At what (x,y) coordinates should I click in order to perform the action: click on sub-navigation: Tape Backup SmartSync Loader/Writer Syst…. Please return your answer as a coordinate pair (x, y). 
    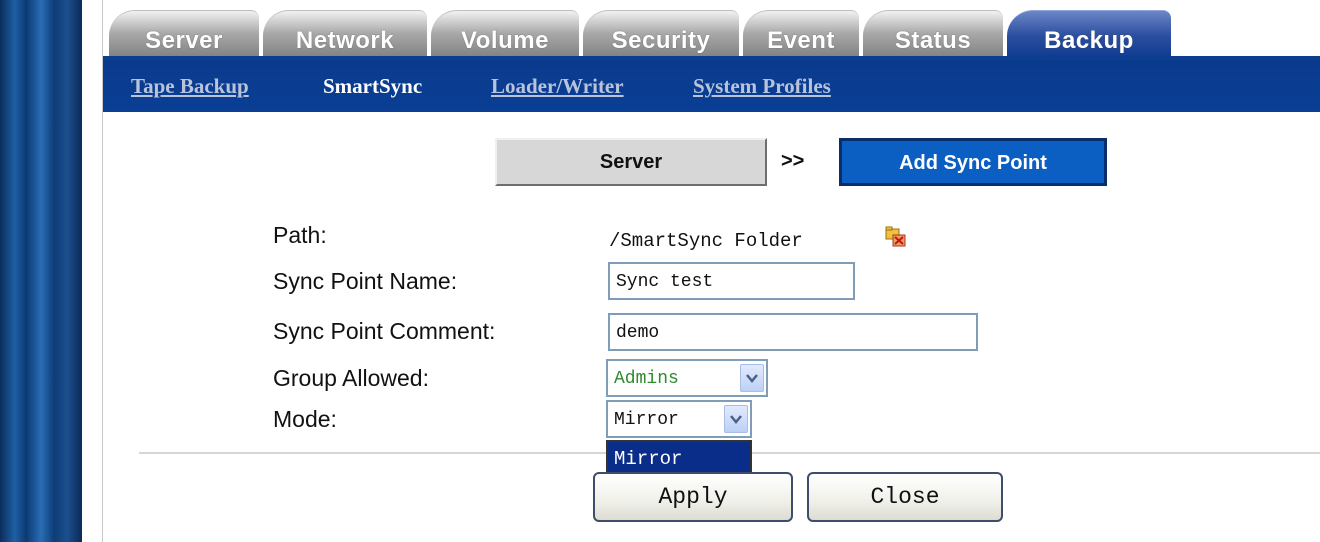
    Looking at the image, I should click on (711, 86).